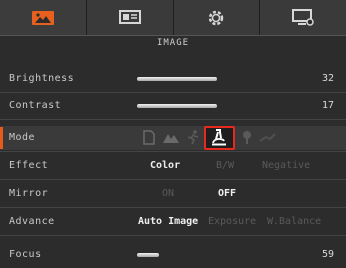 Image resolution: width=346 pixels, height=268 pixels. Describe the element at coordinates (267, 137) in the screenshot. I see `infinity-icon` at that location.